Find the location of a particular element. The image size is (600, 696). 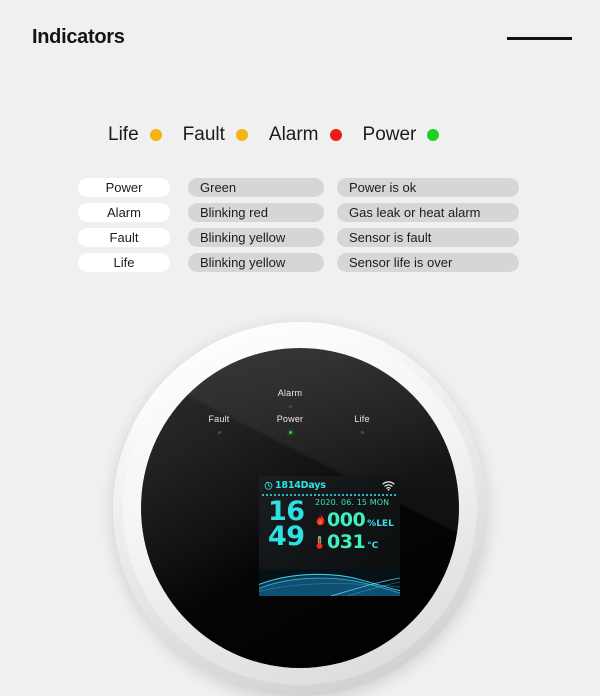

legend-label-life: Life is located at coordinates (123, 134).